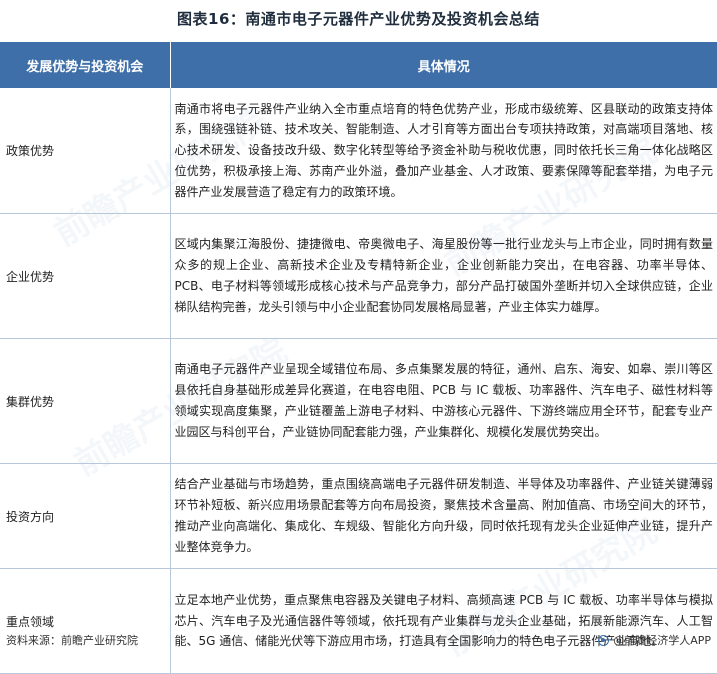 The width and height of the screenshot is (717, 674). What do you see at coordinates (85, 65) in the screenshot?
I see `column-header-category: 发展优势与投资机会` at bounding box center [85, 65].